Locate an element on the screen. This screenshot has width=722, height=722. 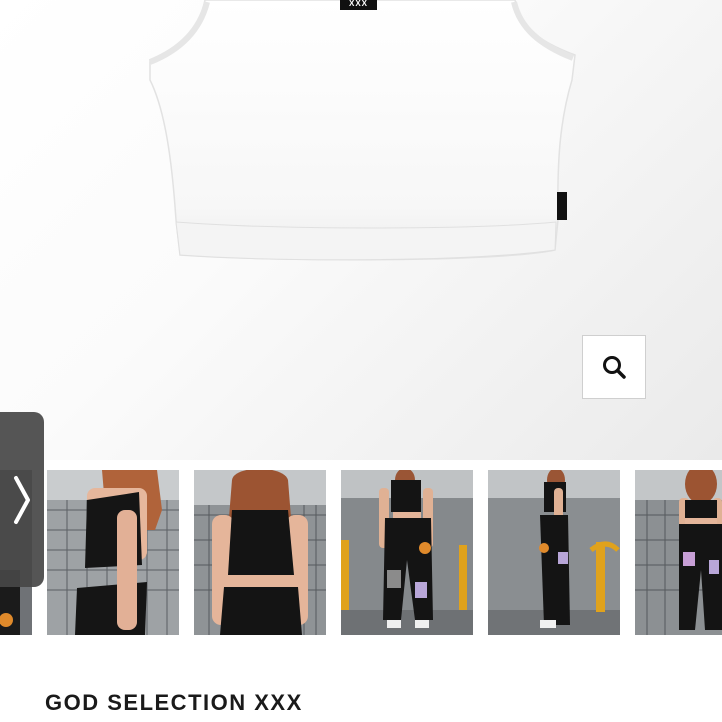
thumbnail-3-image is located at coordinates (407, 552).